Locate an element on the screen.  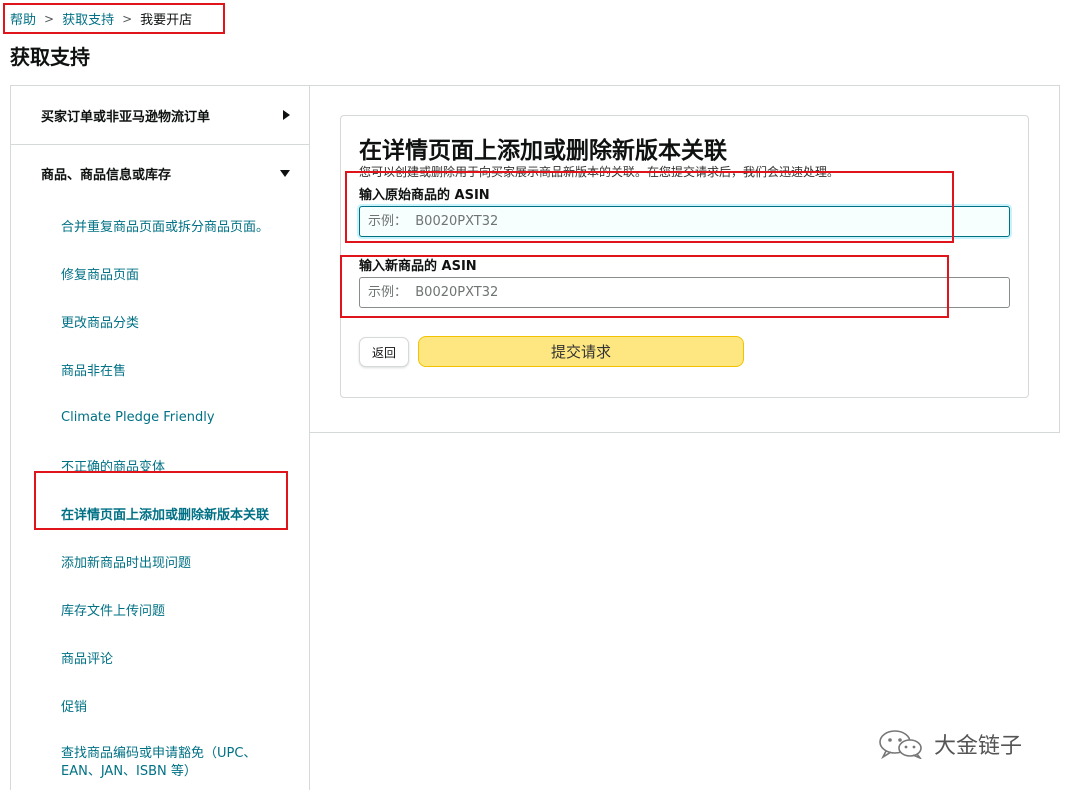
sidebar-item-merge-split: 合并重复商品页面或拆分商品页面。 is located at coordinates (160, 225).